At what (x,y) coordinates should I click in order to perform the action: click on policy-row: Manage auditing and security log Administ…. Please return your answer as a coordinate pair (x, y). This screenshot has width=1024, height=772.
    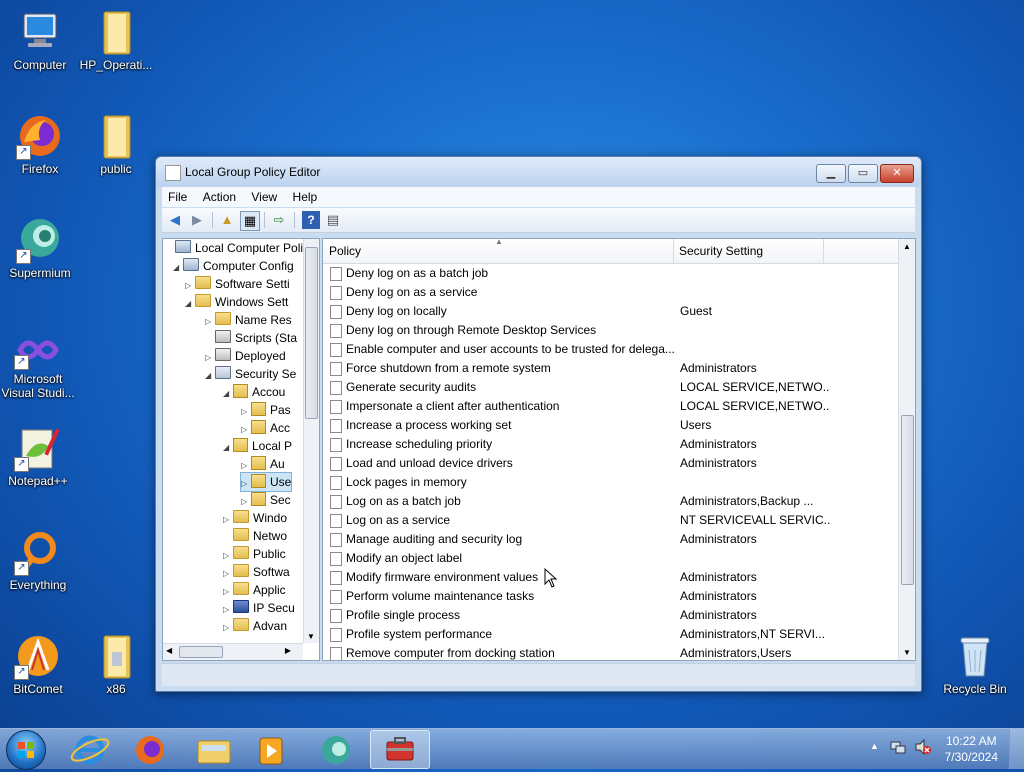
    Looking at the image, I should click on (611, 539).